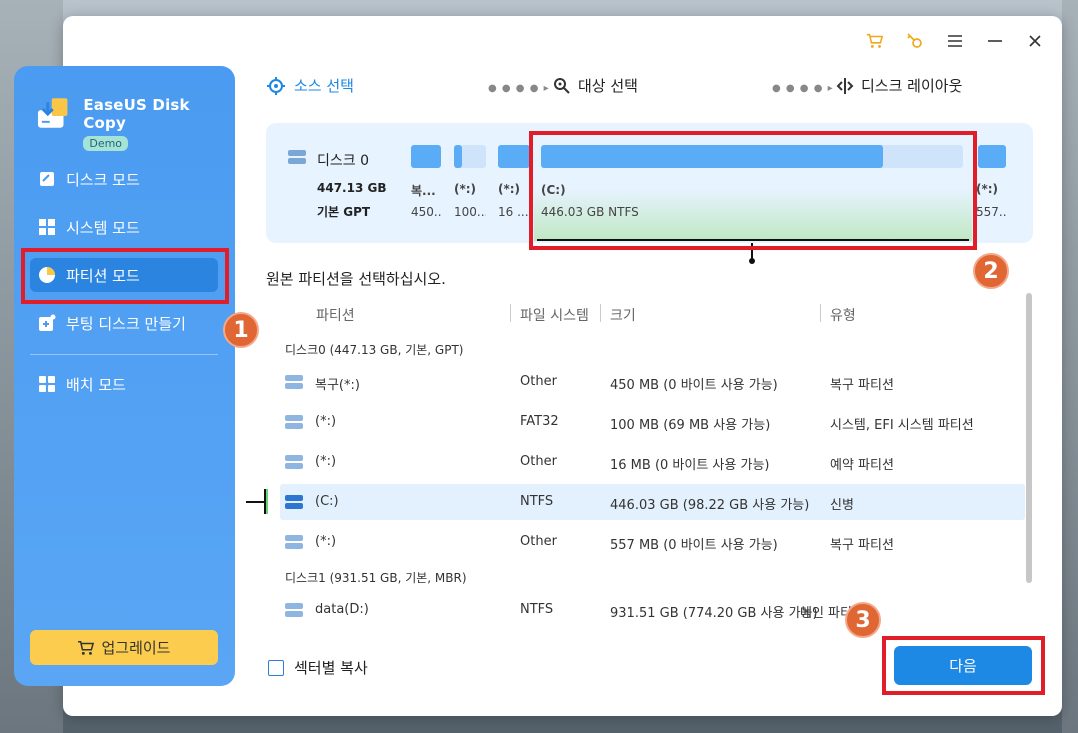 The width and height of the screenshot is (1078, 733). I want to click on column-header-filesystem: 파일 시스템, so click(554, 315).